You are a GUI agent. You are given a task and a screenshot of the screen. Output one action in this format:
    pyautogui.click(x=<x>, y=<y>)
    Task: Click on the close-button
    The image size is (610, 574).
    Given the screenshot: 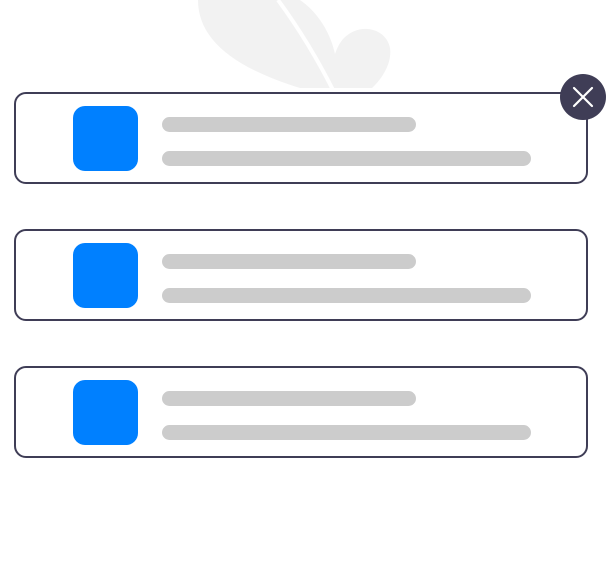 What is the action you would take?
    pyautogui.click(x=583, y=97)
    